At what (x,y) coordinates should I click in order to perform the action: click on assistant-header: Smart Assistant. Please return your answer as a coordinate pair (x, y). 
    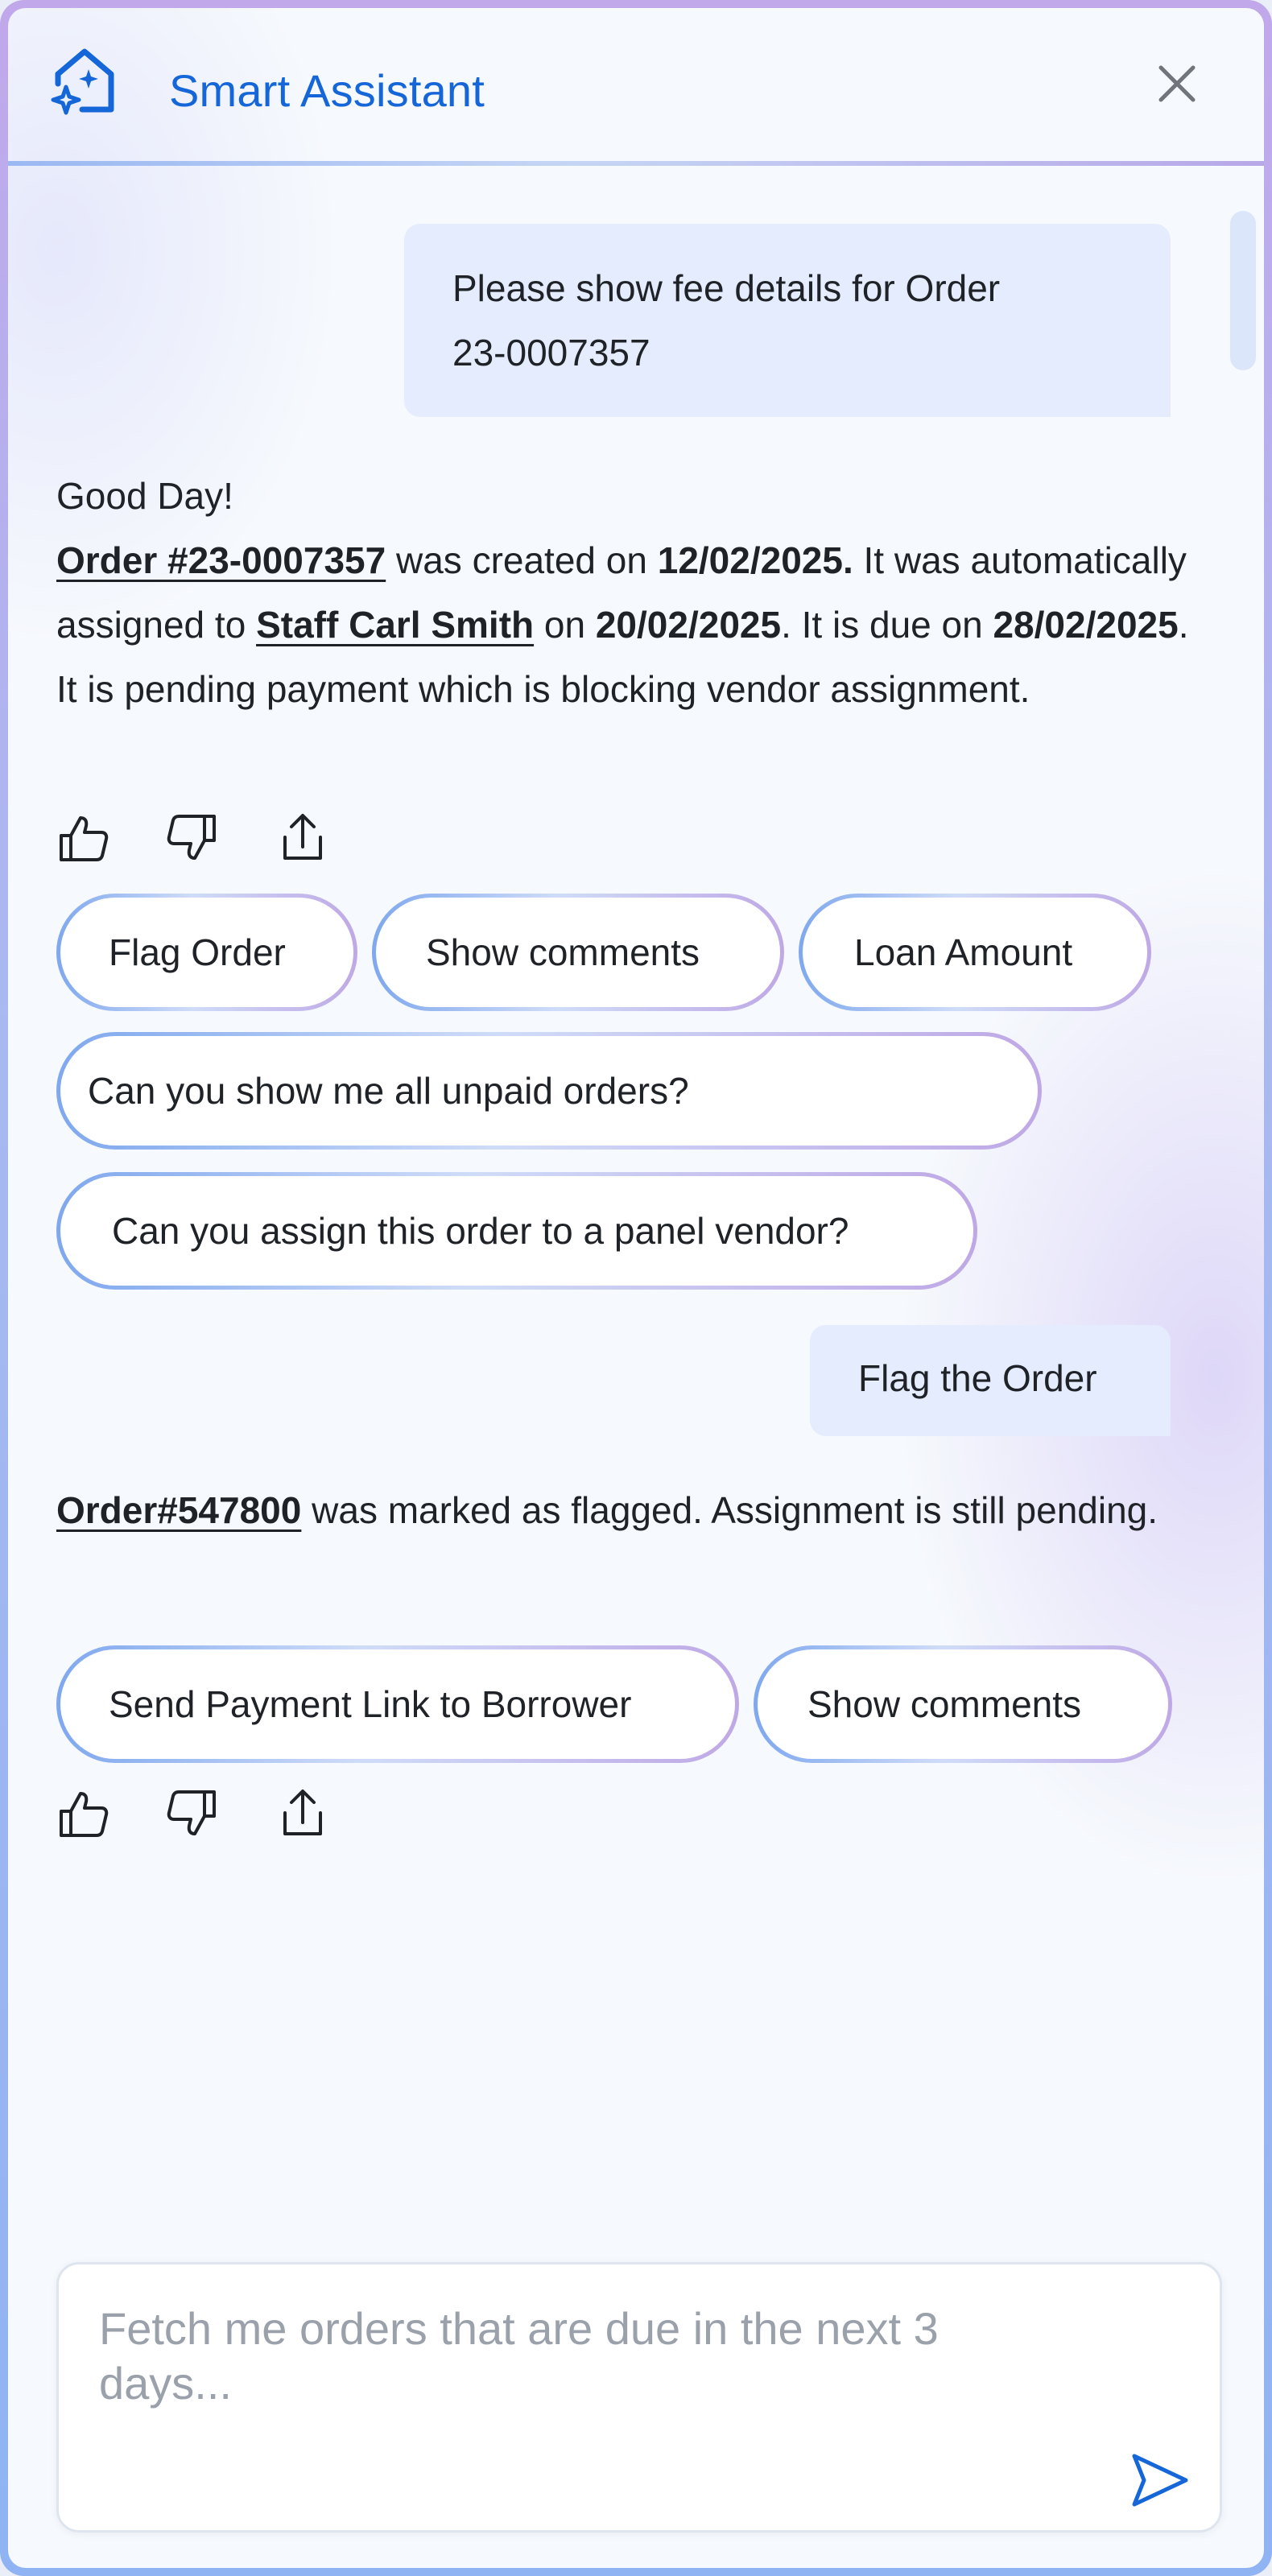
    Looking at the image, I should click on (636, 87).